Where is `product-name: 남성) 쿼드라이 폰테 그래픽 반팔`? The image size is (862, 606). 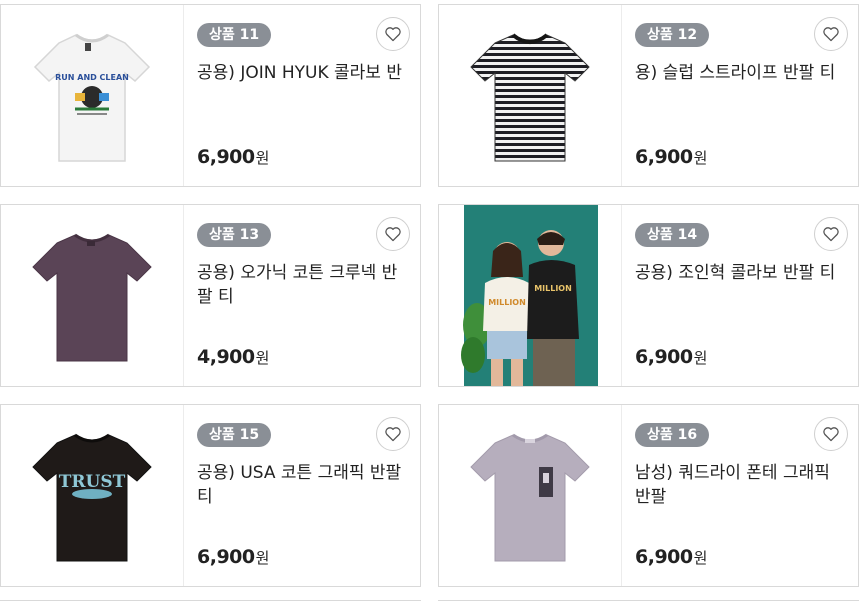
product-name: 남성) 쿼드라이 폰테 그래픽 반팔 is located at coordinates (740, 485).